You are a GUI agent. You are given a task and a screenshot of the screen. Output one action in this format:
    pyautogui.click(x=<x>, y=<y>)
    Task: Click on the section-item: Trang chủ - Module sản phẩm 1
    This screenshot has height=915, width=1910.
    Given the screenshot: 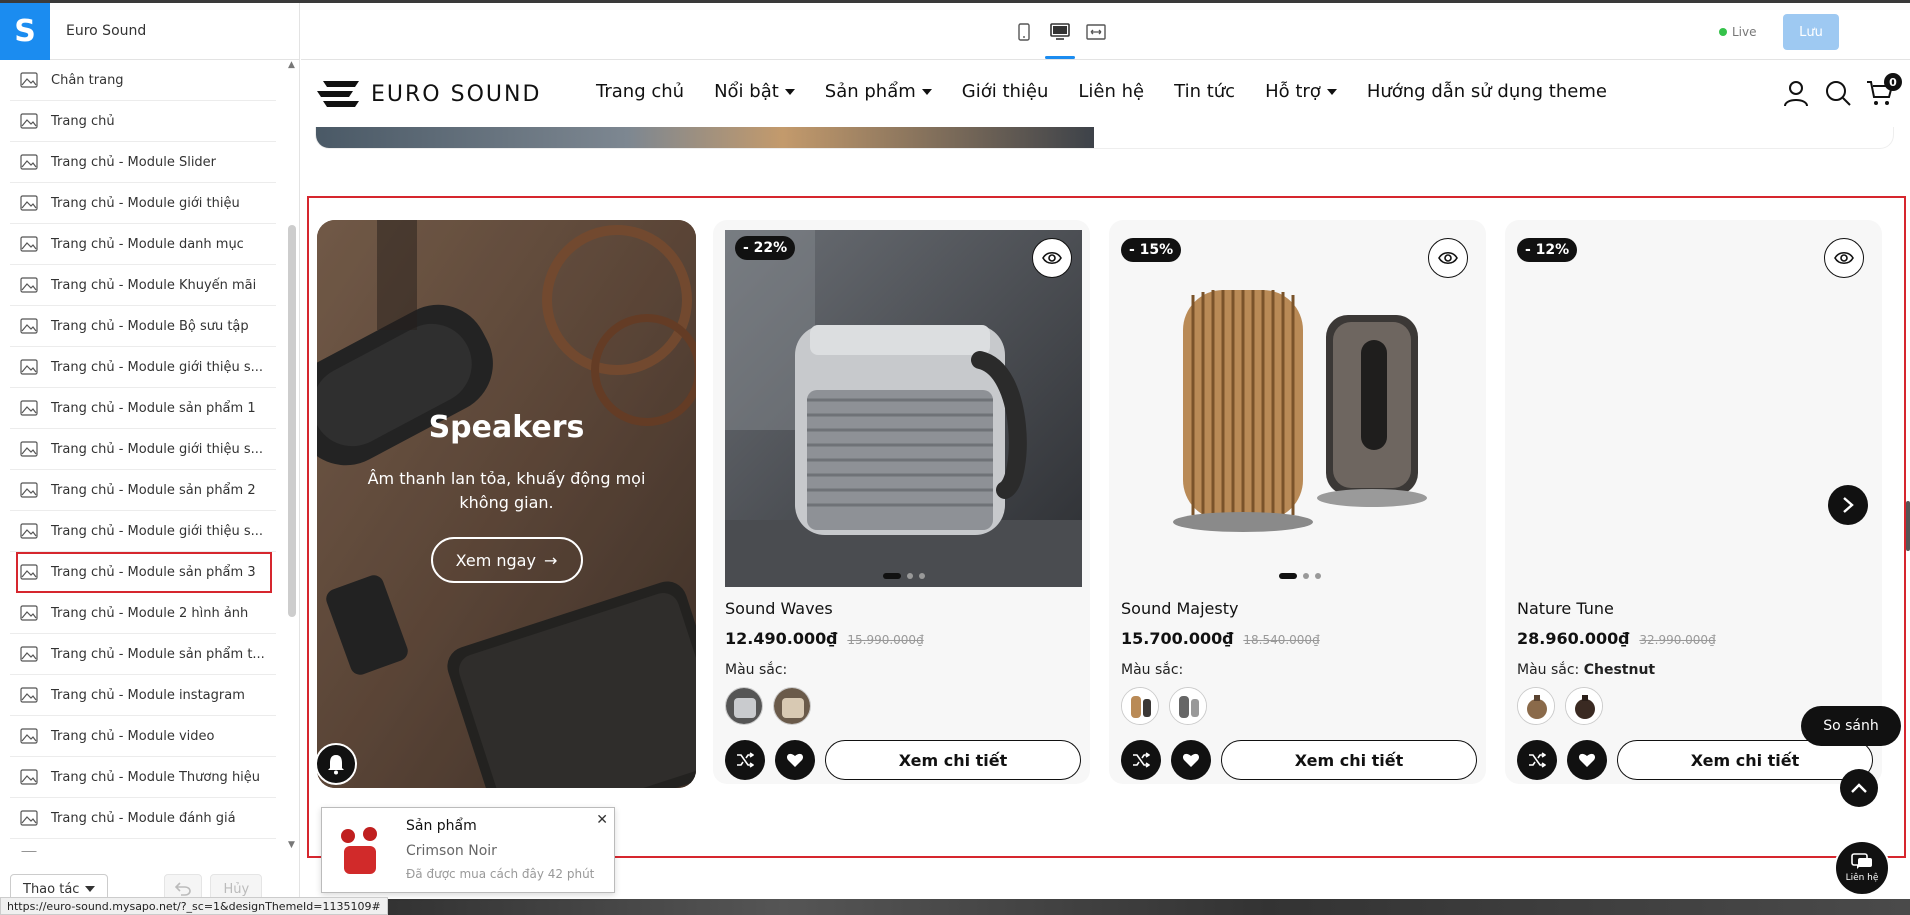 What is the action you would take?
    pyautogui.click(x=143, y=408)
    